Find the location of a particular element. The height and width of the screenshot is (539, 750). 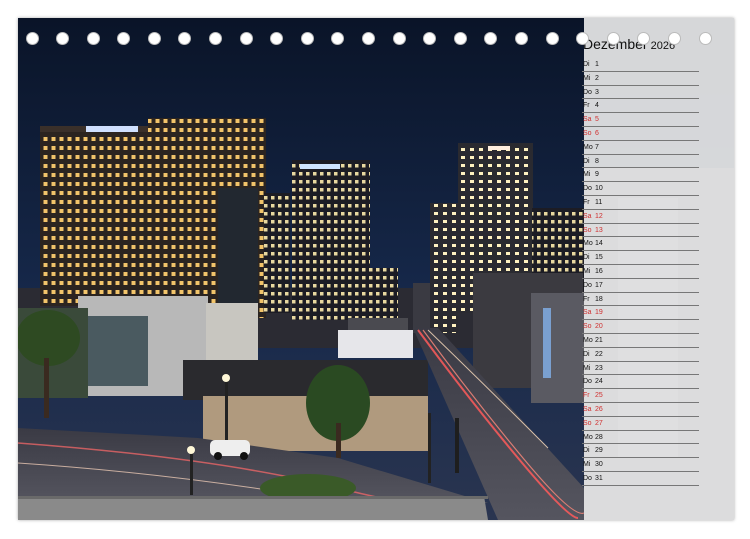

day-row: Di 1 is located at coordinates (640, 65).